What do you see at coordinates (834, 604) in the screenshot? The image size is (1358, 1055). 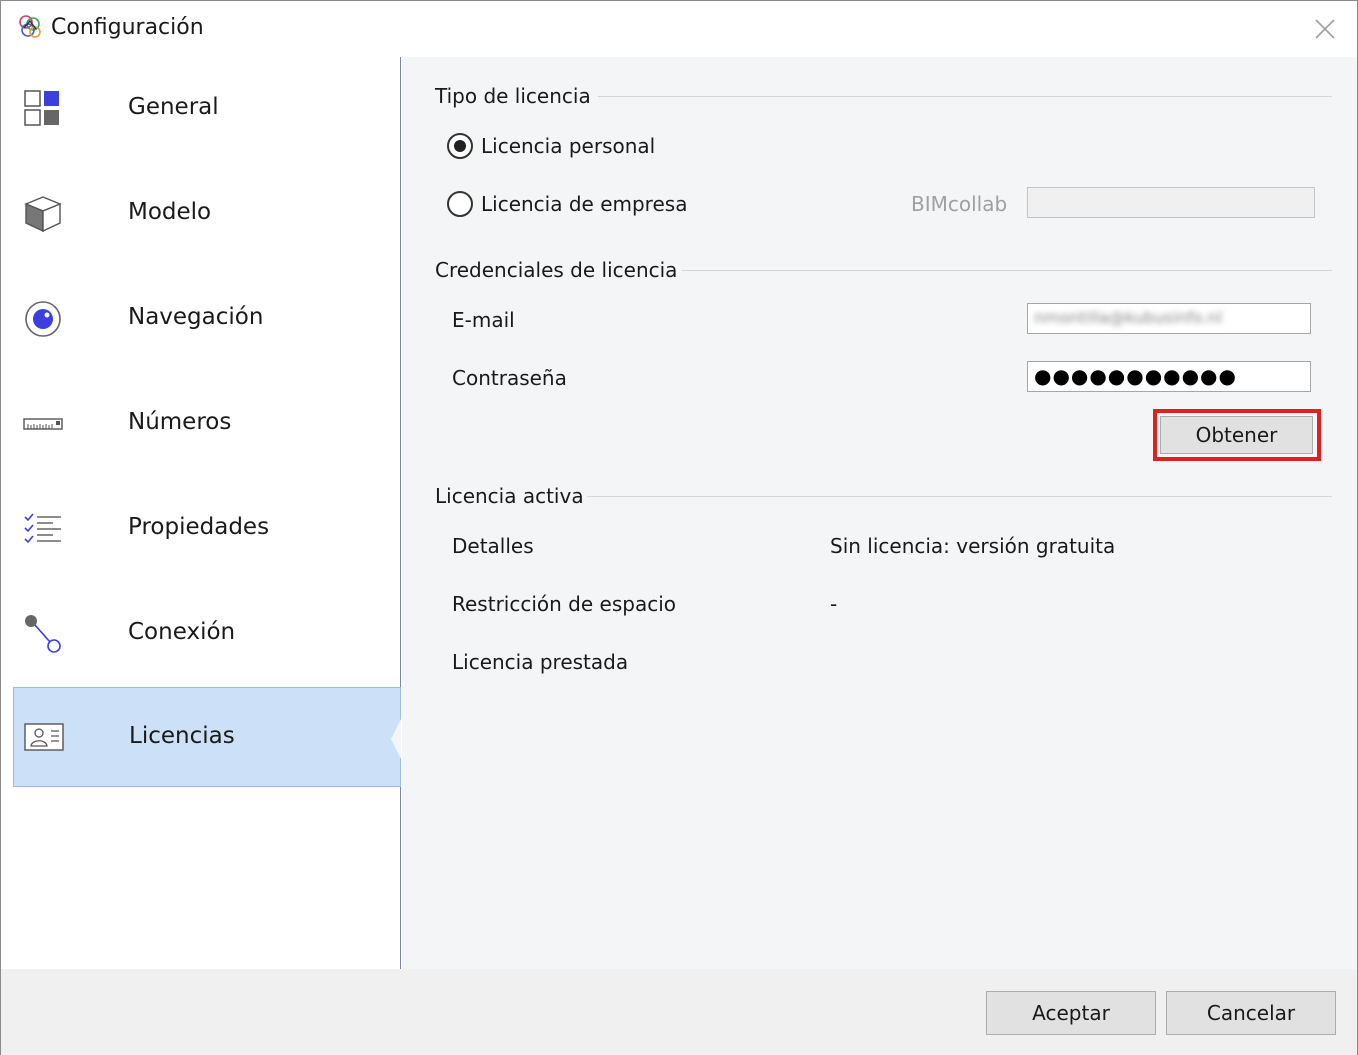 I see `space-restriction-value: -` at bounding box center [834, 604].